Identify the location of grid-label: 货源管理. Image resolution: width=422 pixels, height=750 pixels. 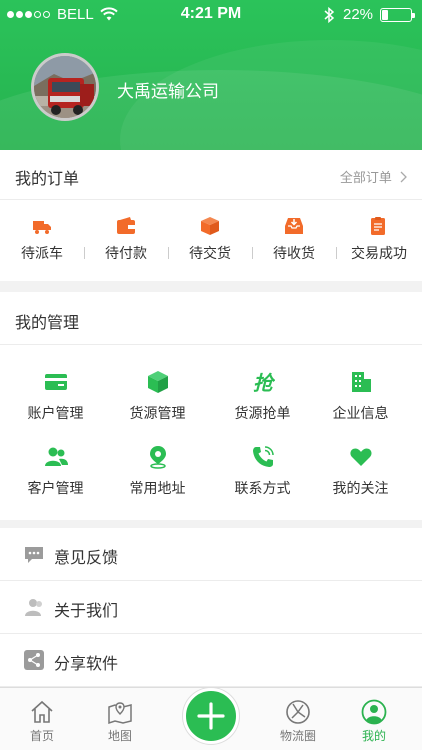
(157, 414).